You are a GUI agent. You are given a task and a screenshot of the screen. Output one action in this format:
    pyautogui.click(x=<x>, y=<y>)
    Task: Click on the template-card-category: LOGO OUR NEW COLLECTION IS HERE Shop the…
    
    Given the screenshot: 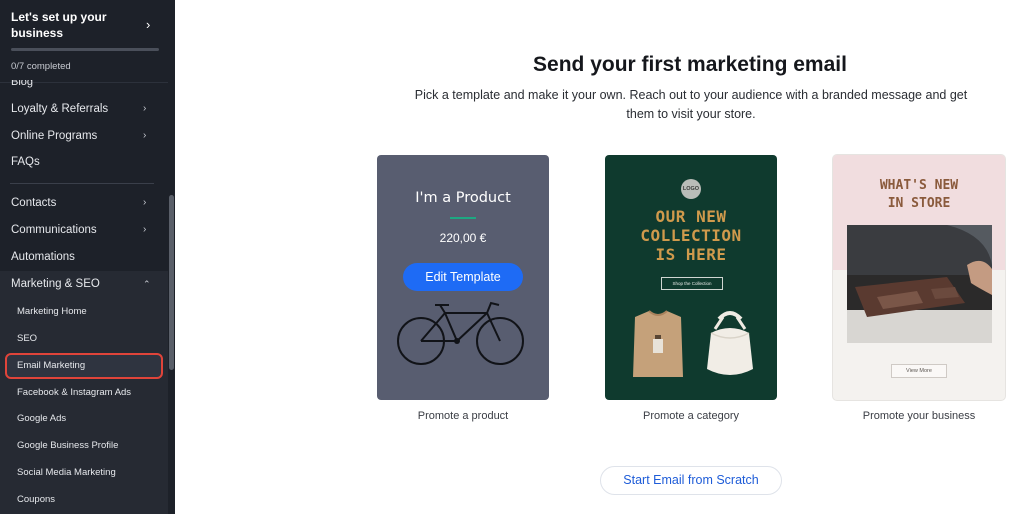 What is the action you would take?
    pyautogui.click(x=691, y=277)
    